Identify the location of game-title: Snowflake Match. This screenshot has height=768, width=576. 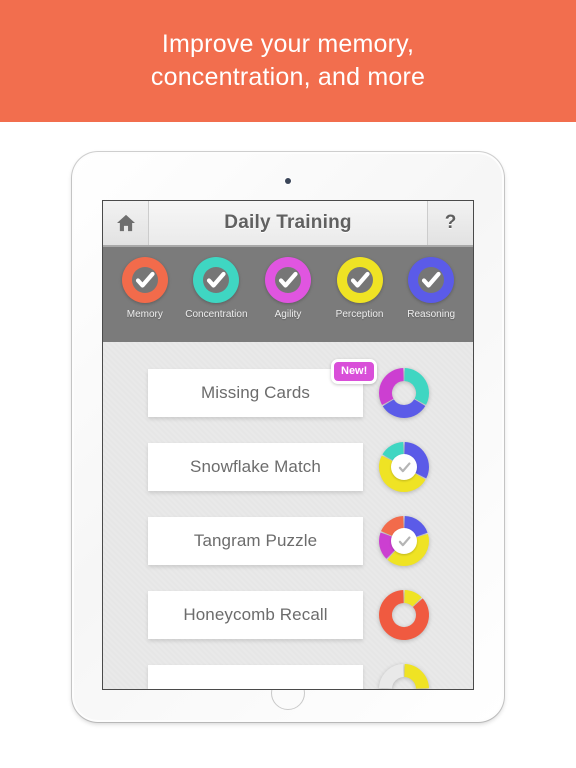
(255, 466).